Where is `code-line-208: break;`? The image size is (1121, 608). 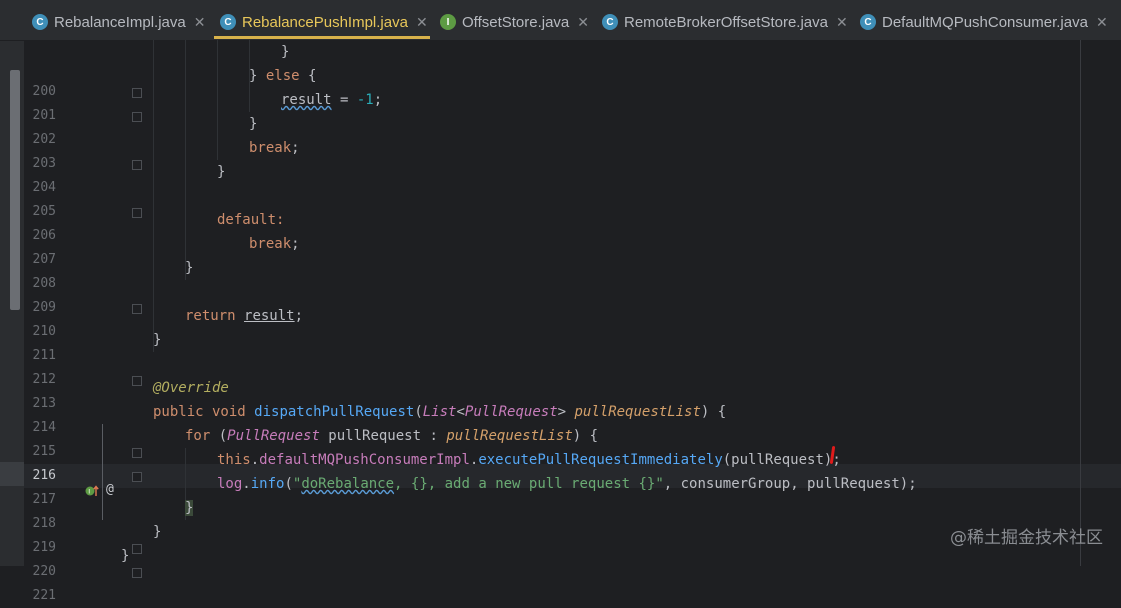
code-line-208: break; is located at coordinates (274, 244).